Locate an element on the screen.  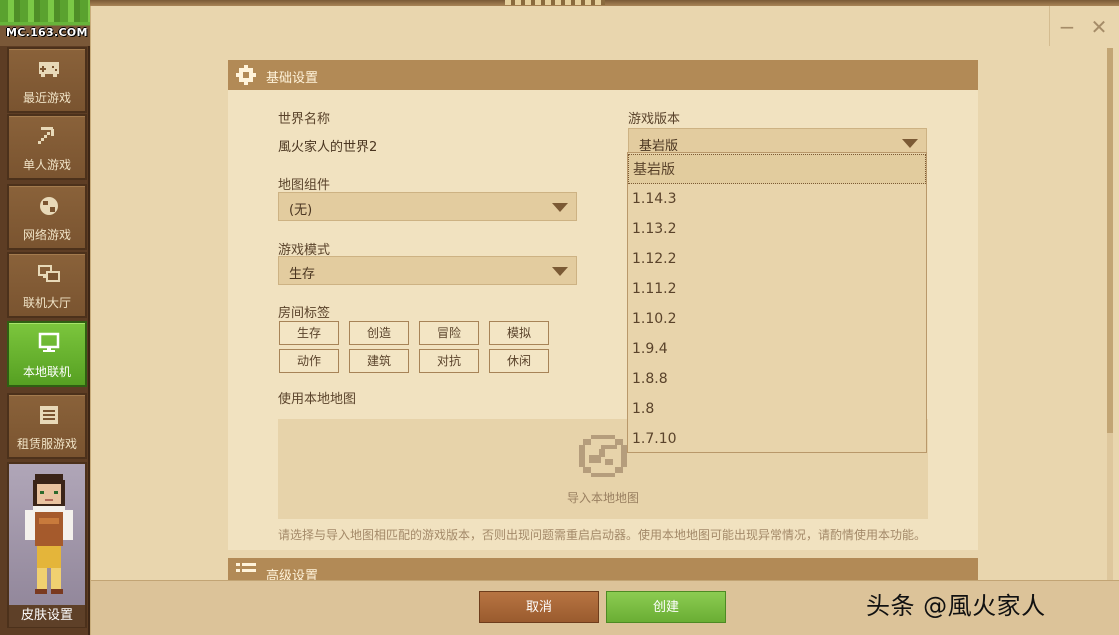
game-mode-value: 生存 is located at coordinates (302, 274).